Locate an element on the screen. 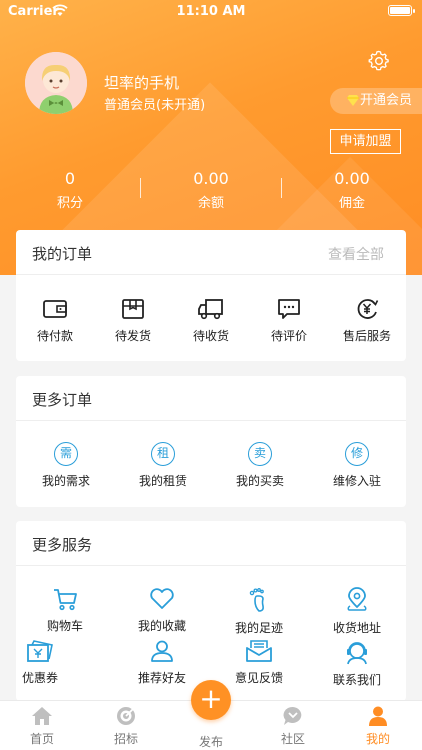 The width and height of the screenshot is (422, 750). diamond-icon is located at coordinates (353, 100).